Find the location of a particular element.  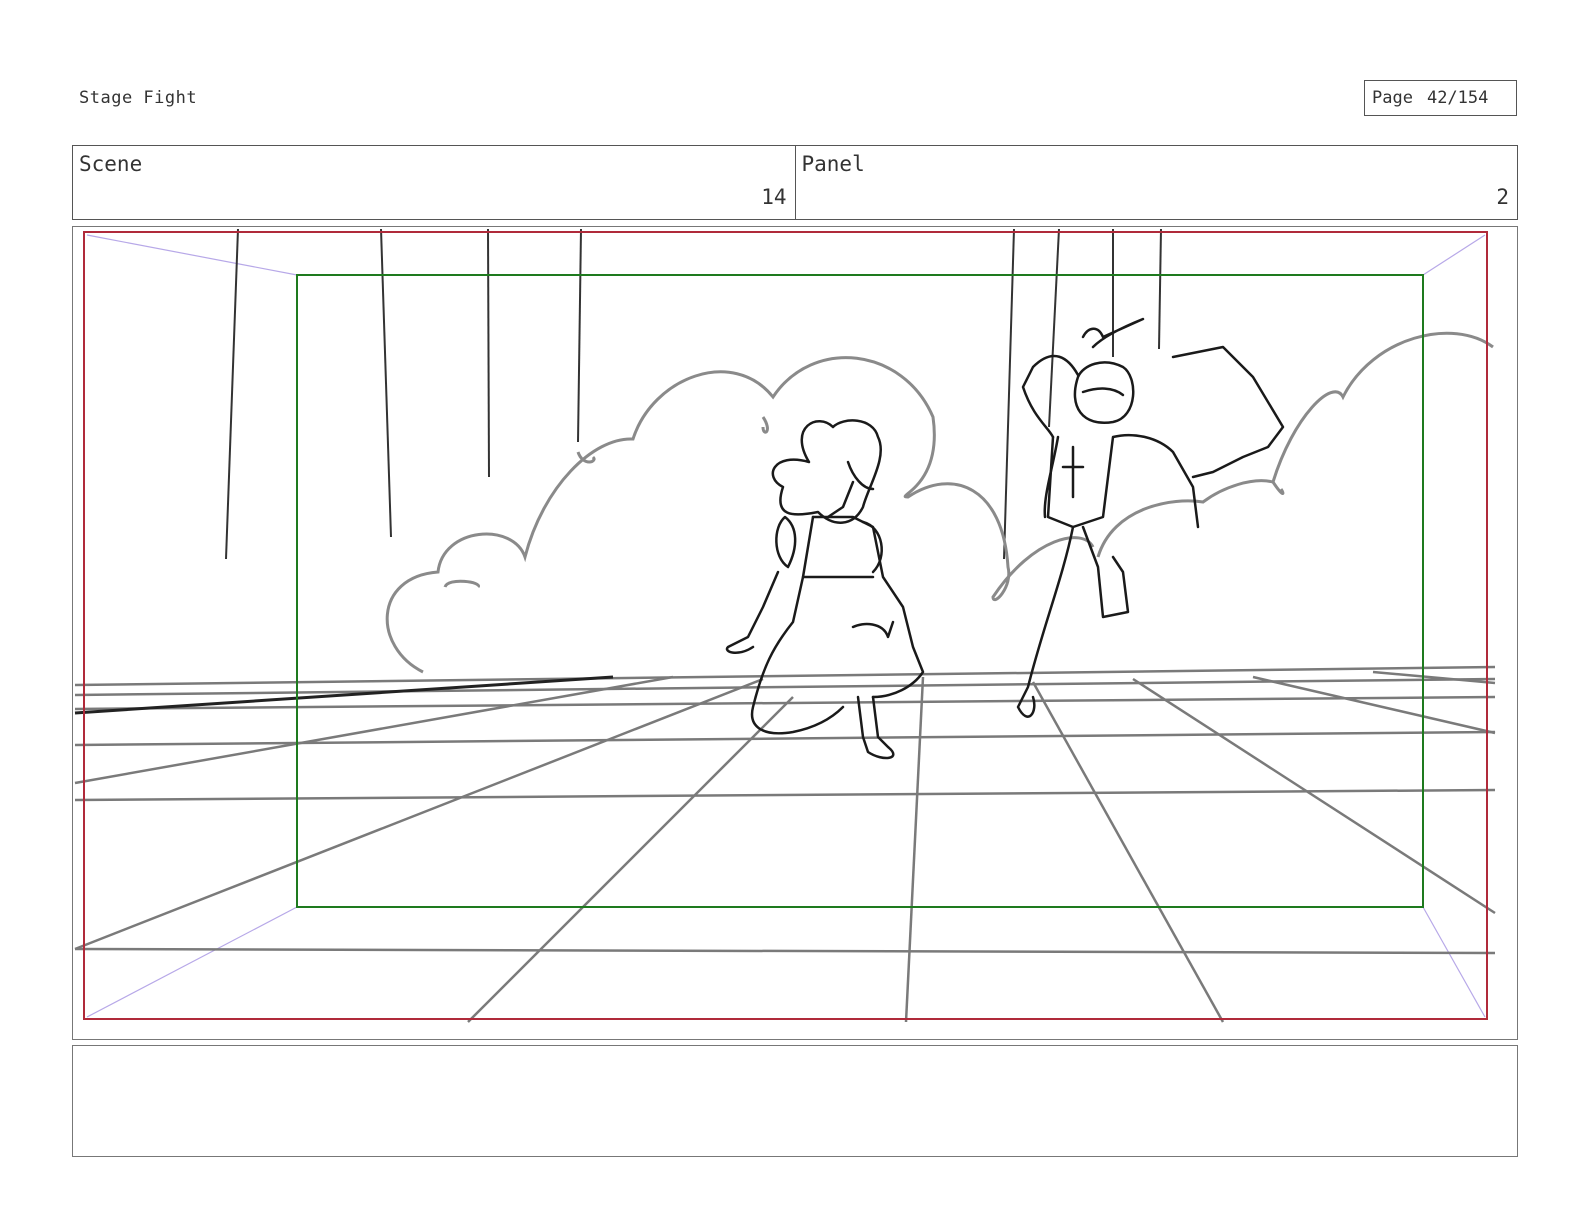

scene-number: 14 is located at coordinates (774, 197).